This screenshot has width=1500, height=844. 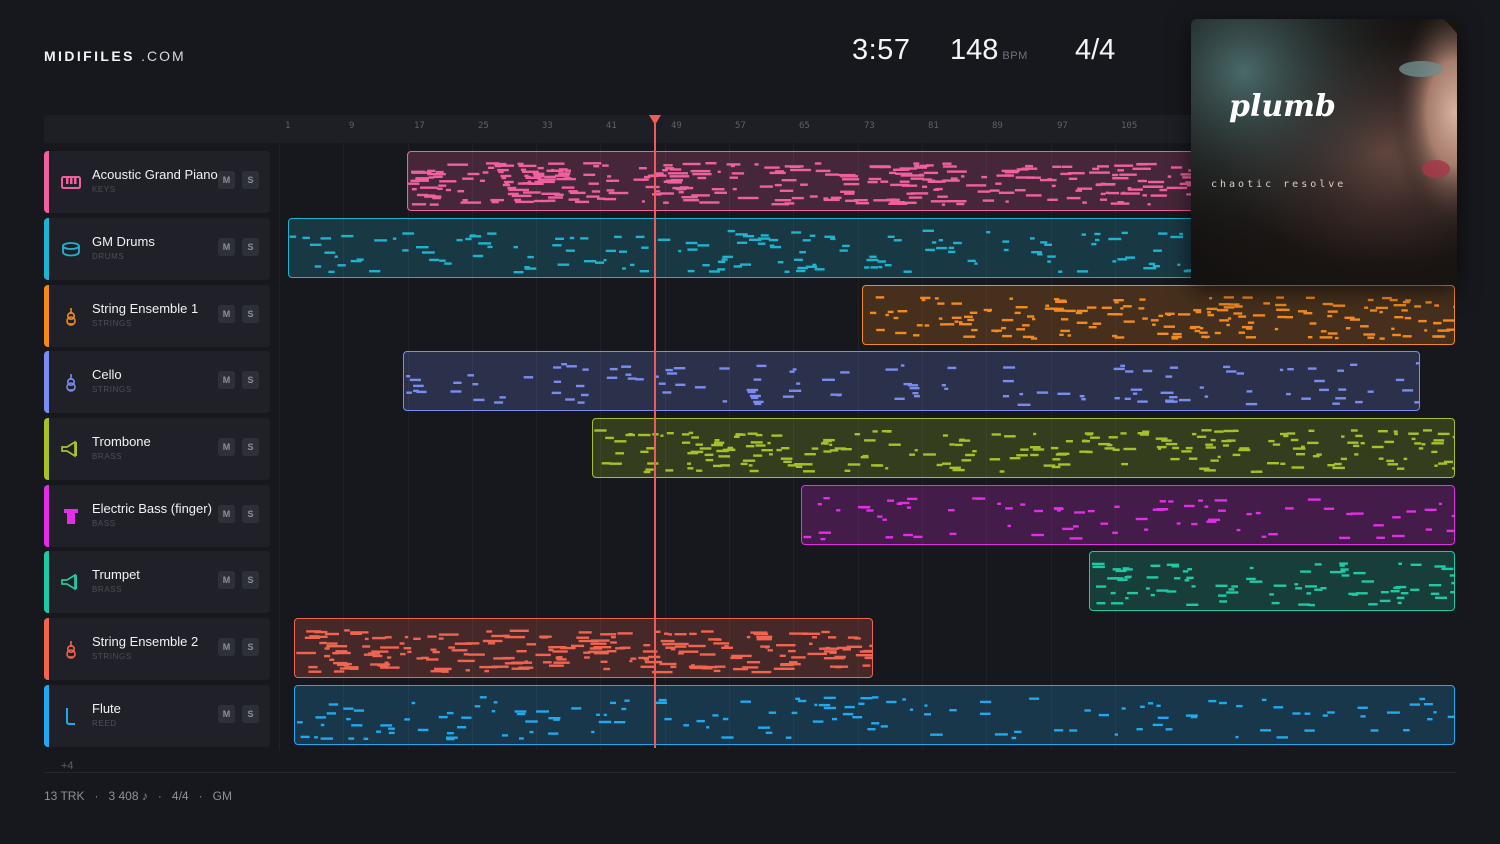 What do you see at coordinates (750, 772) in the screenshot?
I see `footer-divider` at bounding box center [750, 772].